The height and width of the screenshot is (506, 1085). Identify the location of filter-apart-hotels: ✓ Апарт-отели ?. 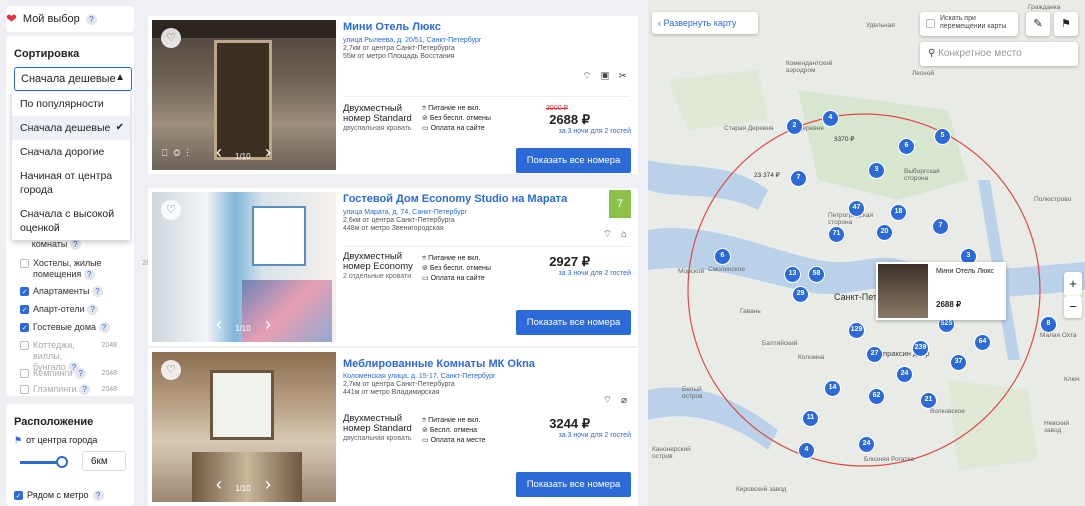
(59, 309).